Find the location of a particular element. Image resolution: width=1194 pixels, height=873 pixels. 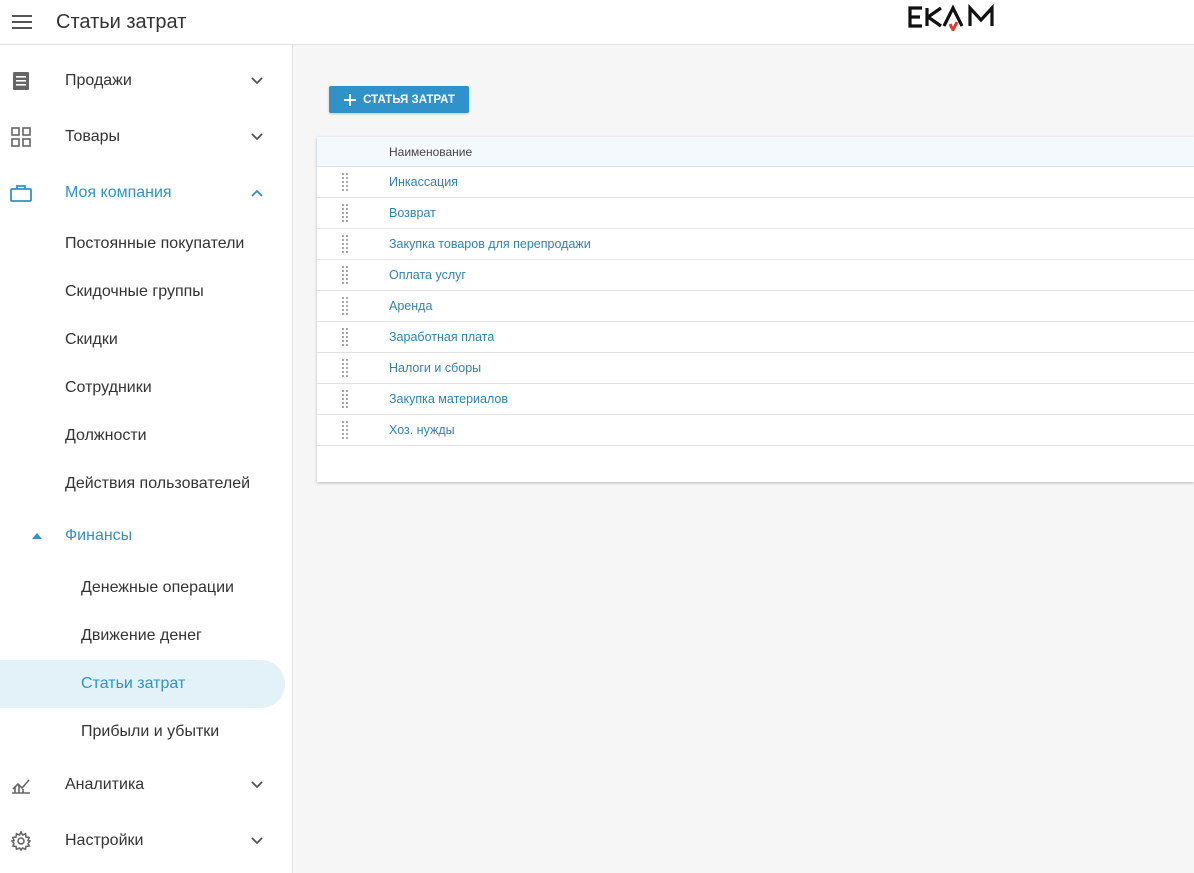

expense-item-name-link: Возврат is located at coordinates (412, 213).